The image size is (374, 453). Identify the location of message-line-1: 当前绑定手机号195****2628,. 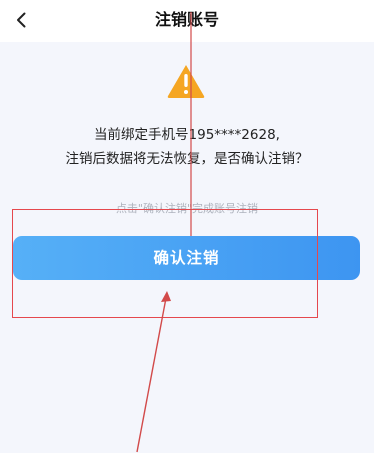
(187, 135).